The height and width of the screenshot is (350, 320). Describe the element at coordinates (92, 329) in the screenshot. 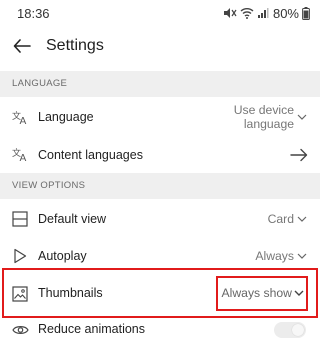

I see `setting-label-reduce-animations: Reduce animations` at that location.